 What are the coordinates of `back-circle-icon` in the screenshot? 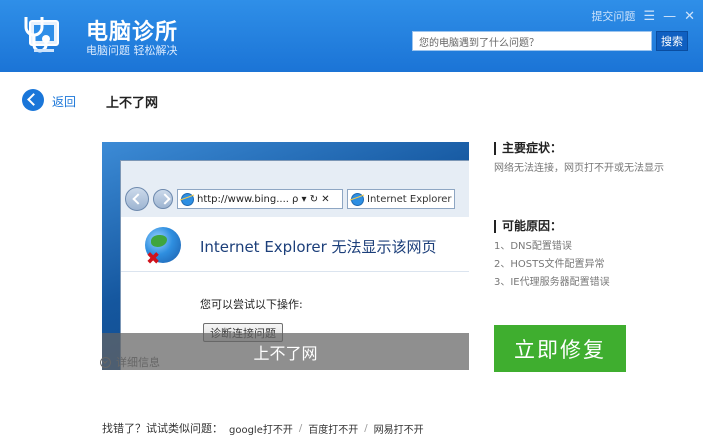 It's located at (137, 199).